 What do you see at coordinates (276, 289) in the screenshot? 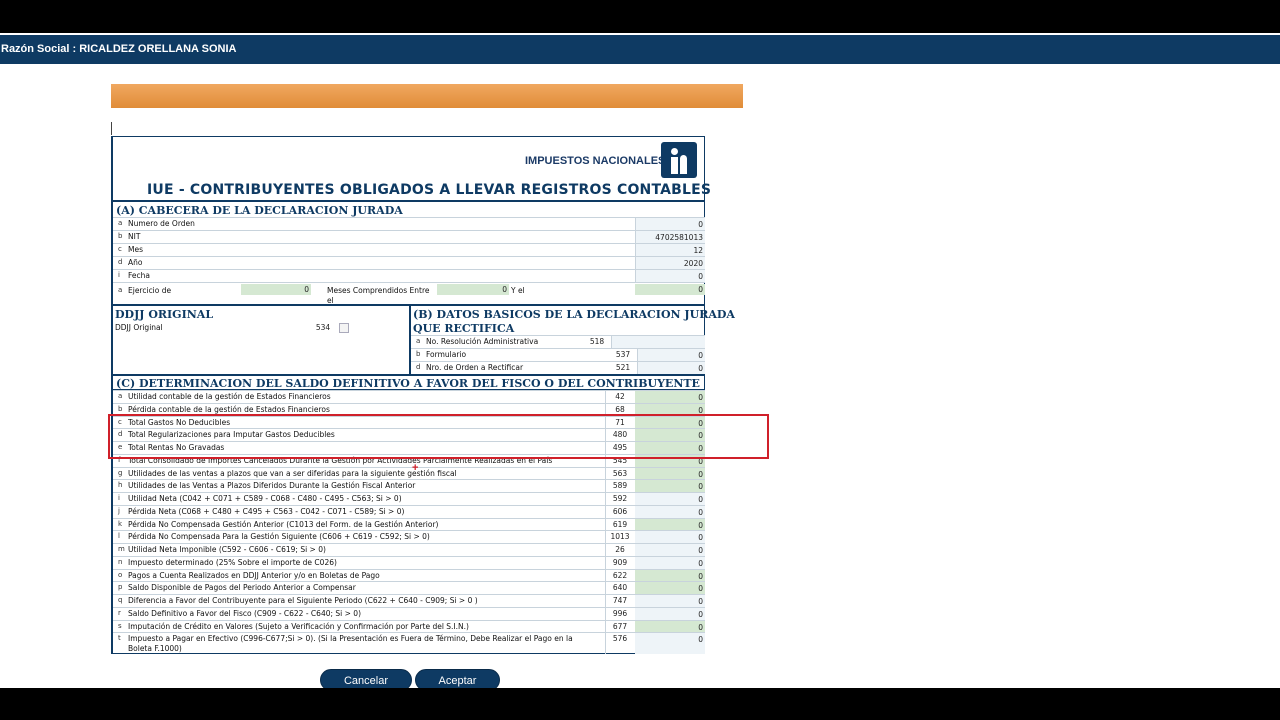
I see `ejercicio-field: 0` at bounding box center [276, 289].